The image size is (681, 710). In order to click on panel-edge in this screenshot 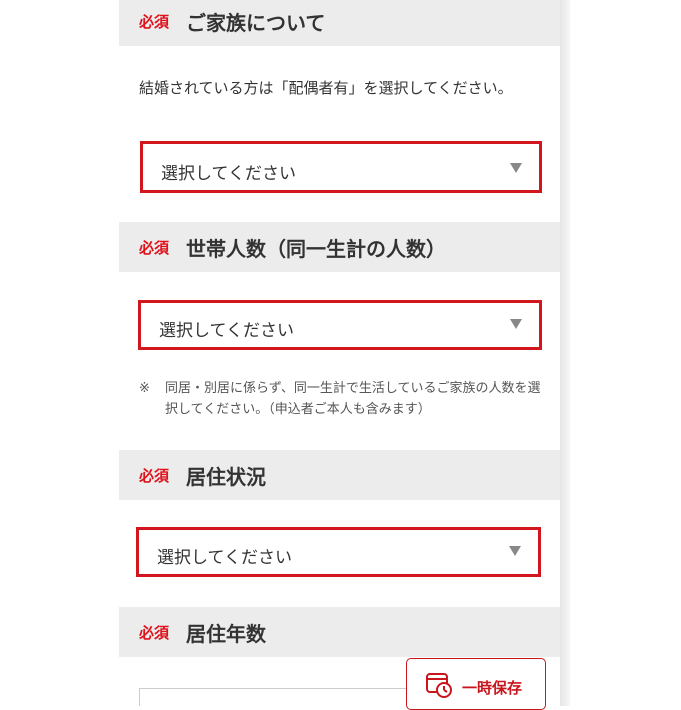, I will do `click(565, 353)`.